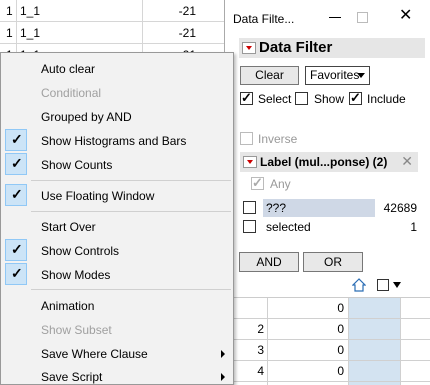  I want to click on table-row: 2 0, so click(332, 329).